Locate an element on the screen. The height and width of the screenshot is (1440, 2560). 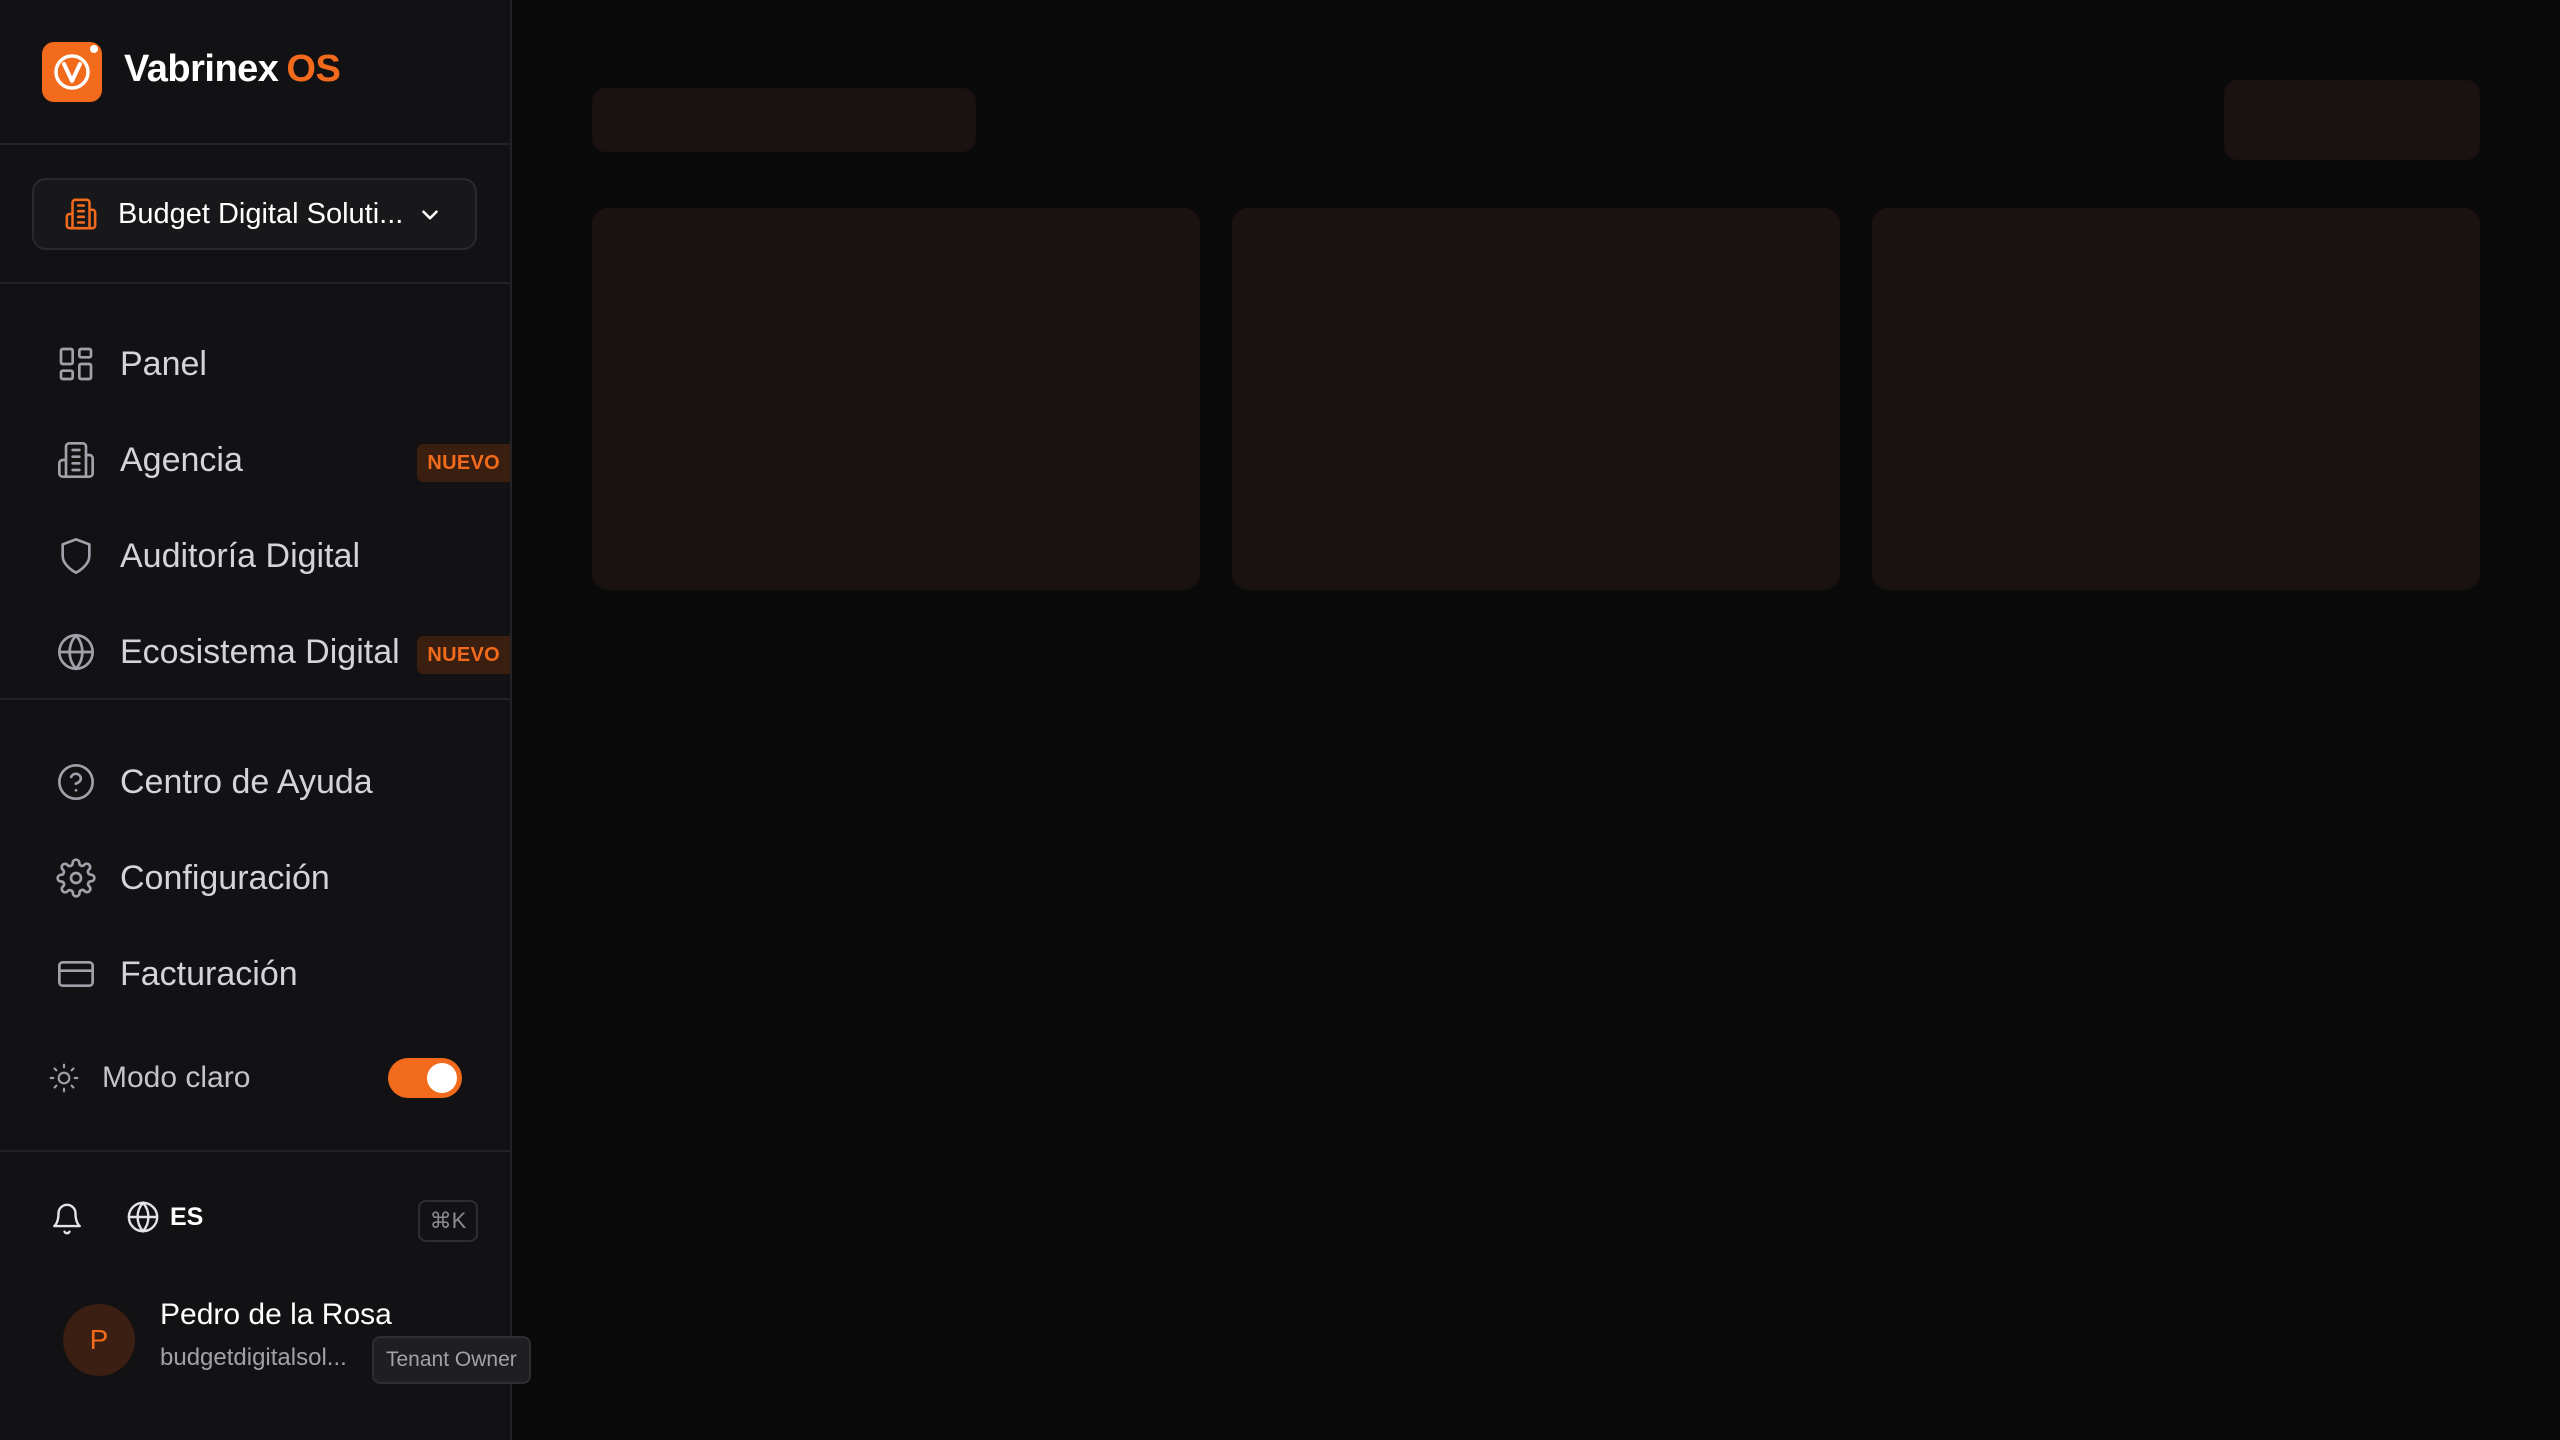
role-badge: Tenant Owner is located at coordinates (451, 1360).